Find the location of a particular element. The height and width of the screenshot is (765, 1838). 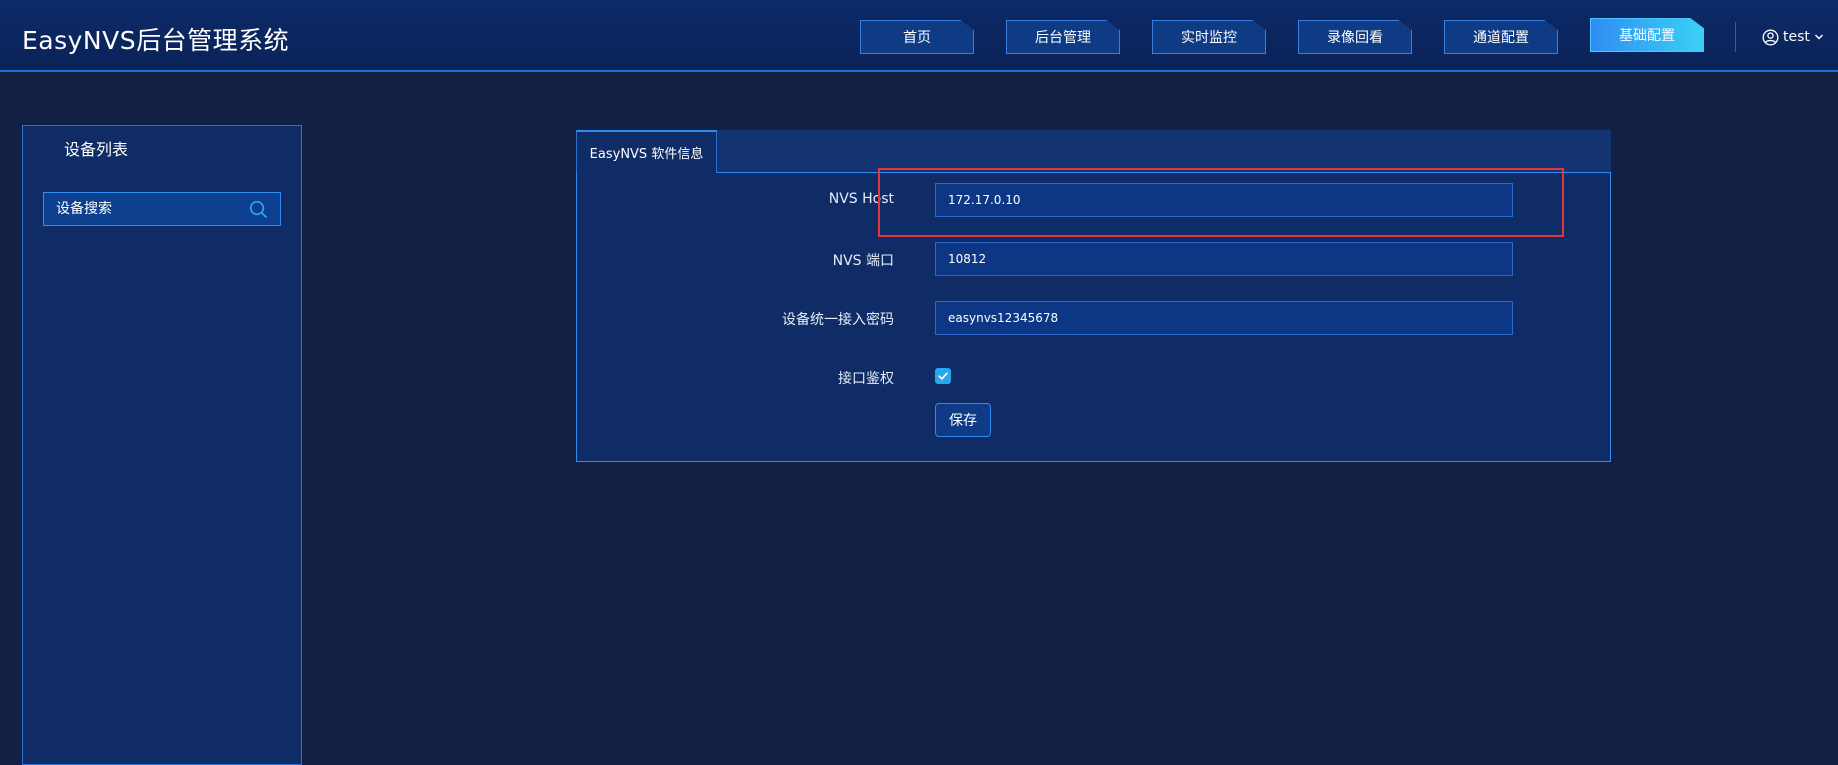

nvs-host-label: NVS Host is located at coordinates (861, 199).